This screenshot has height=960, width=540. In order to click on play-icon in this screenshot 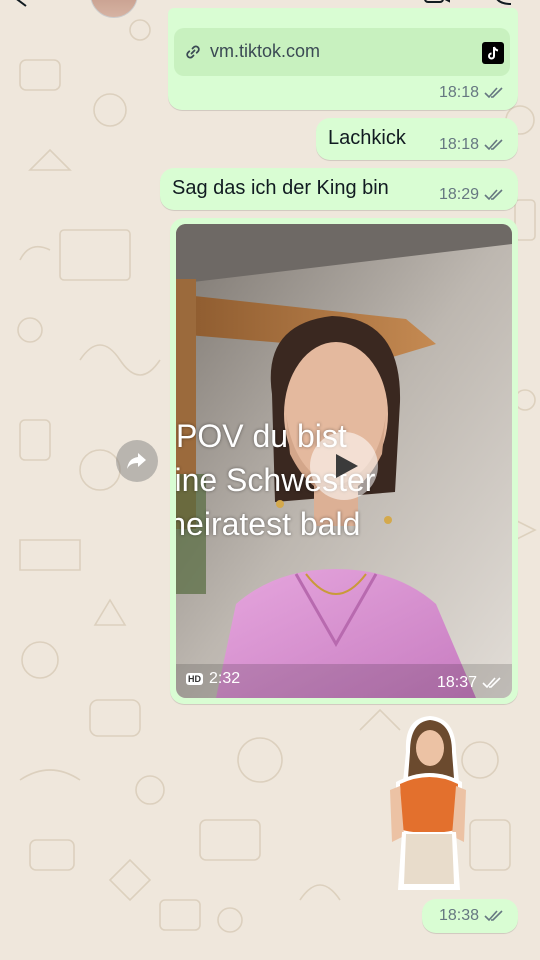, I will do `click(347, 466)`.